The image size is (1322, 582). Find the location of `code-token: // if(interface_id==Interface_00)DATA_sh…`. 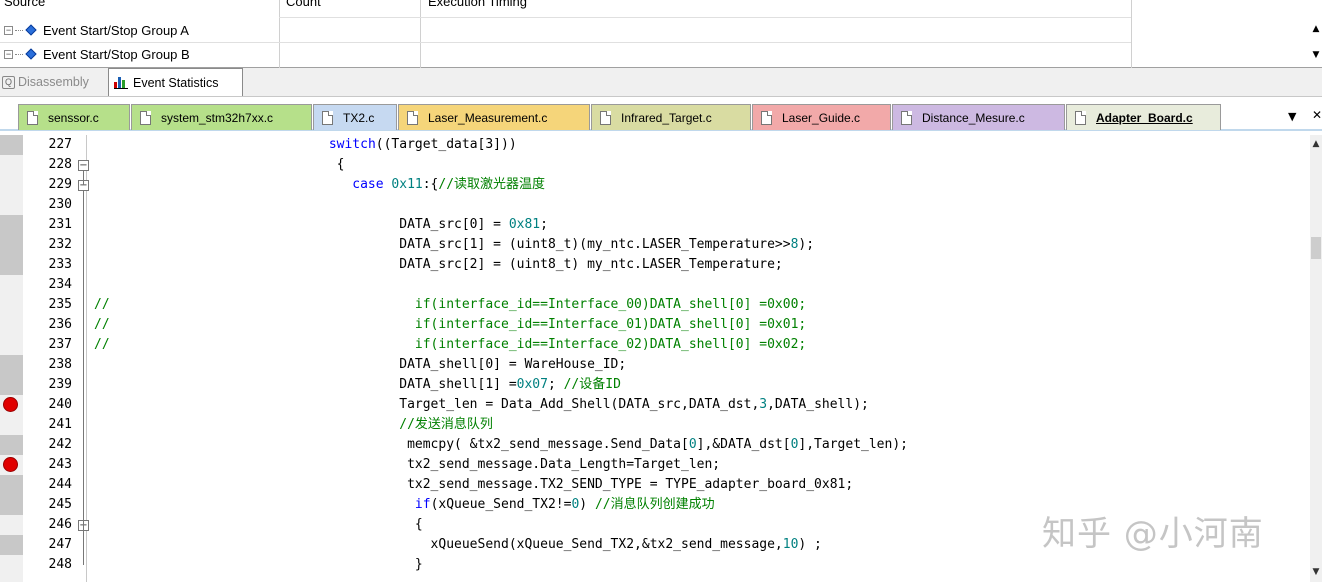

code-token: // if(interface_id==Interface_00)DATA_sh… is located at coordinates (450, 304).